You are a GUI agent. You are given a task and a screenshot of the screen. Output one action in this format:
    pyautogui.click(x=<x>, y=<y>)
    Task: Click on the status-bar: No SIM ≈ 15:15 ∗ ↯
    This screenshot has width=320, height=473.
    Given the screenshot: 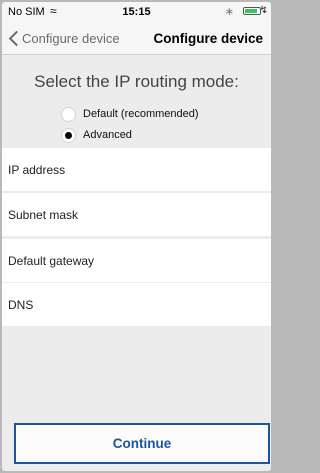 What is the action you would take?
    pyautogui.click(x=136, y=12)
    